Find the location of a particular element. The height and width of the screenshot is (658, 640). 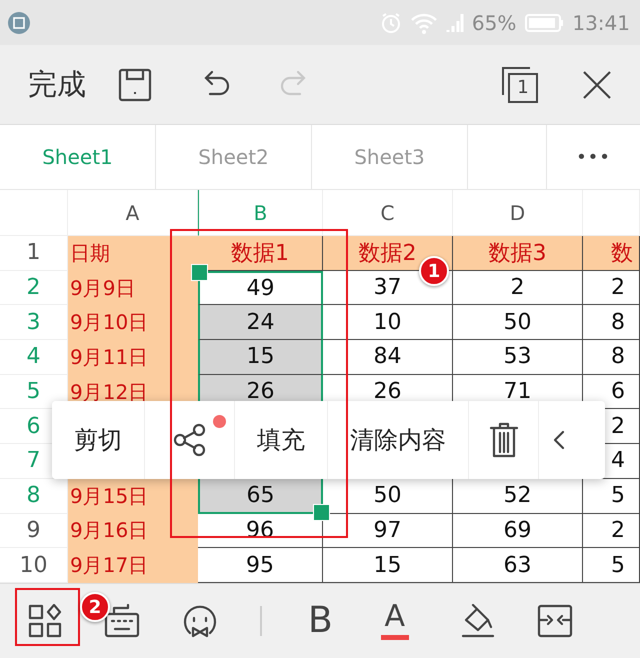

table-cell: 49 is located at coordinates (260, 289).